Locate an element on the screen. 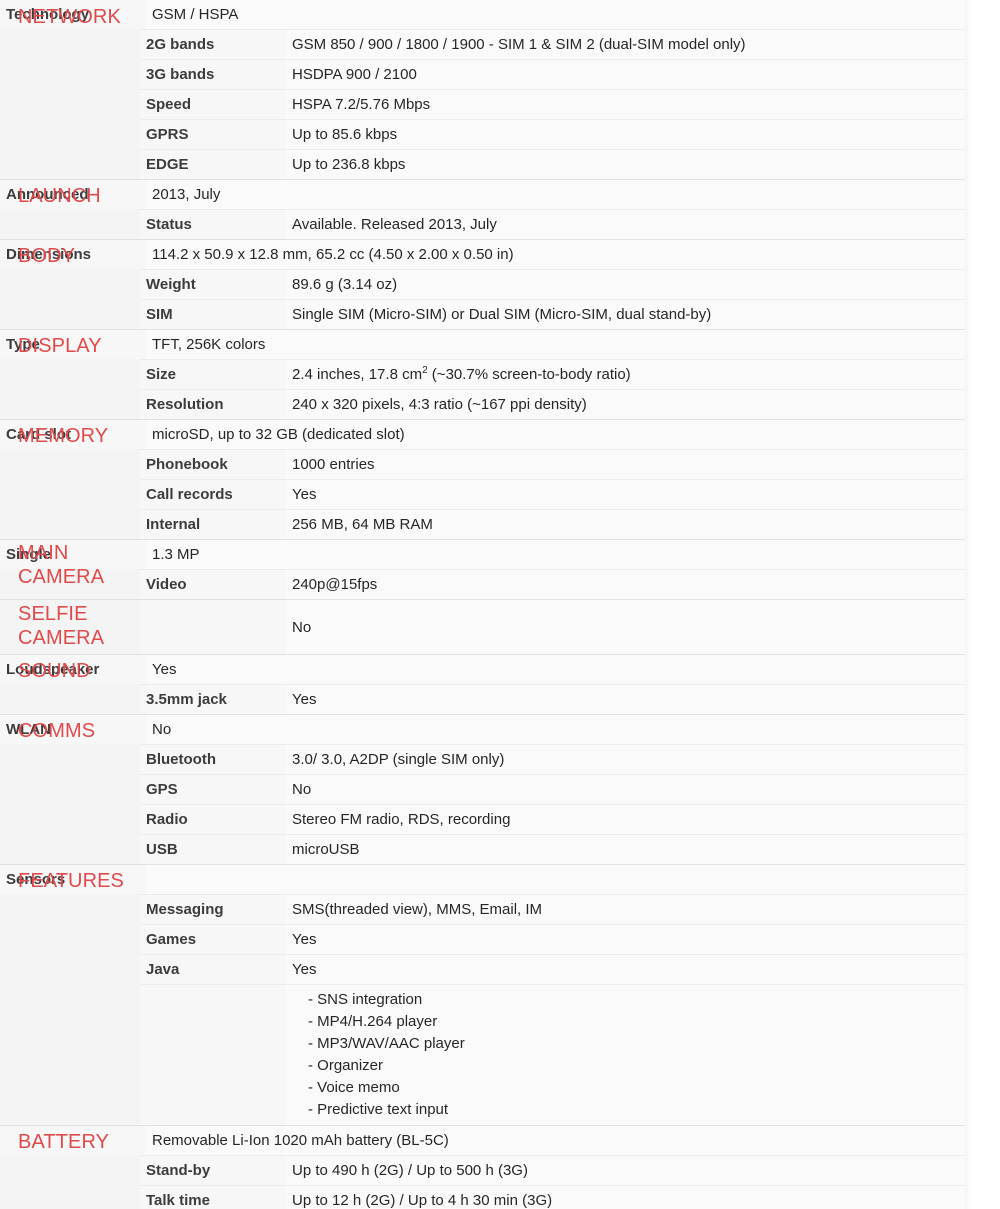 This screenshot has height=1209, width=1000. feature-bullet-item: - Predictive text input is located at coordinates (378, 1109).